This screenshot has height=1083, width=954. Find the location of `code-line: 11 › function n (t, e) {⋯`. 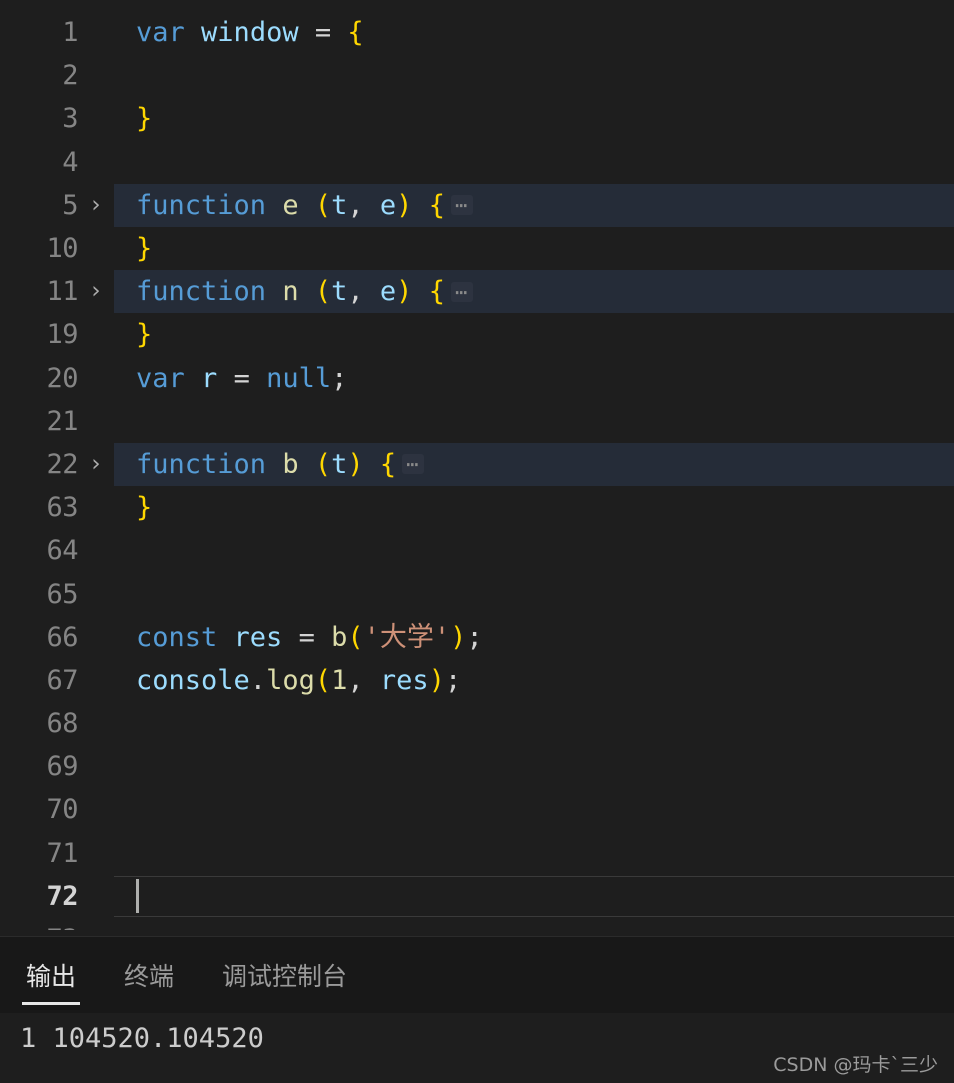

code-line: 11 › function n (t, e) {⋯ is located at coordinates (477, 292).